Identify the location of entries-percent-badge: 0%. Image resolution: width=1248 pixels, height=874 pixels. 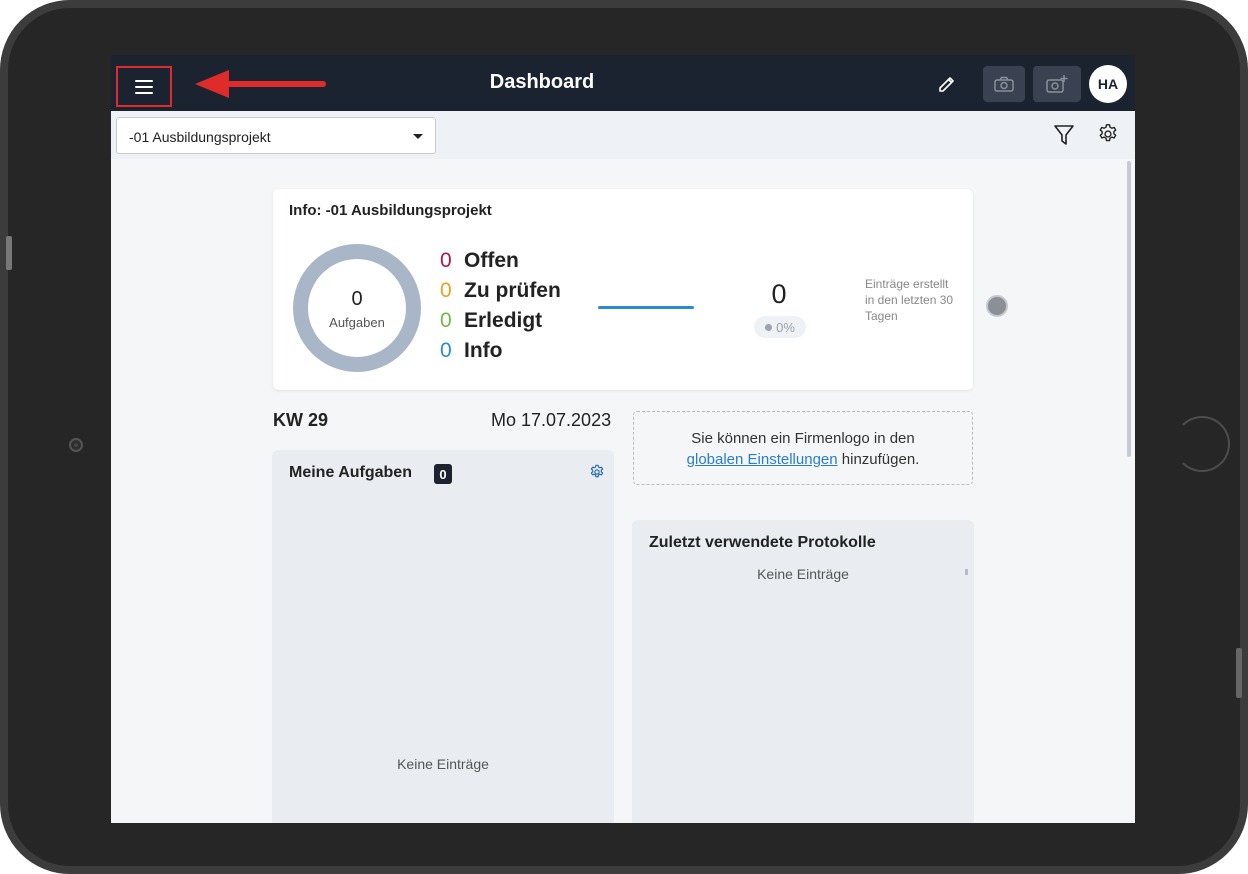
(780, 327).